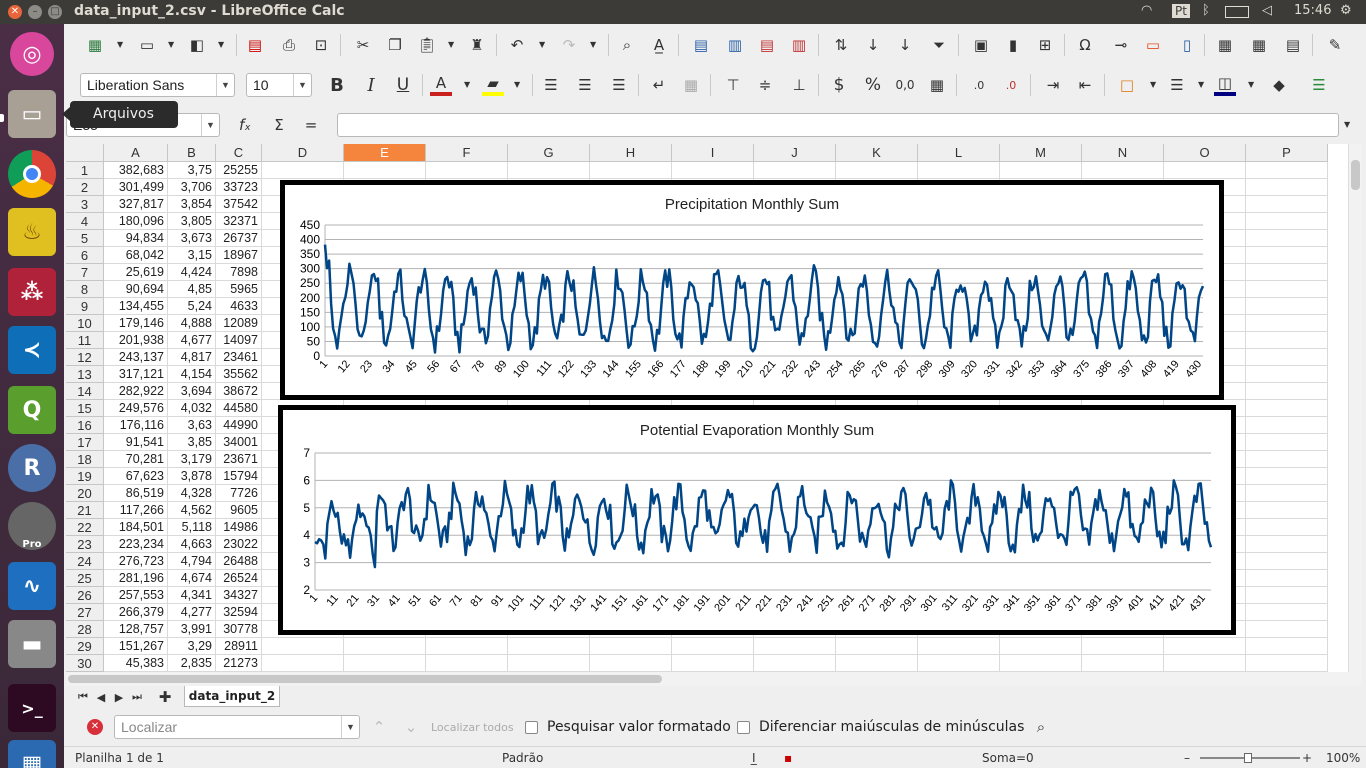  What do you see at coordinates (1121, 45) in the screenshot?
I see `hyperlink-icon: ⊸` at bounding box center [1121, 45].